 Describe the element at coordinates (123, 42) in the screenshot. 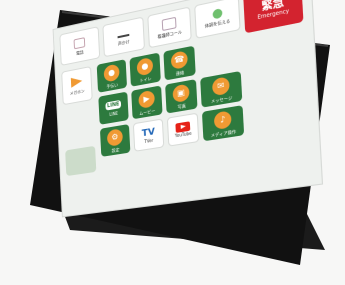

I see `call-out-label: 声かけ` at that location.